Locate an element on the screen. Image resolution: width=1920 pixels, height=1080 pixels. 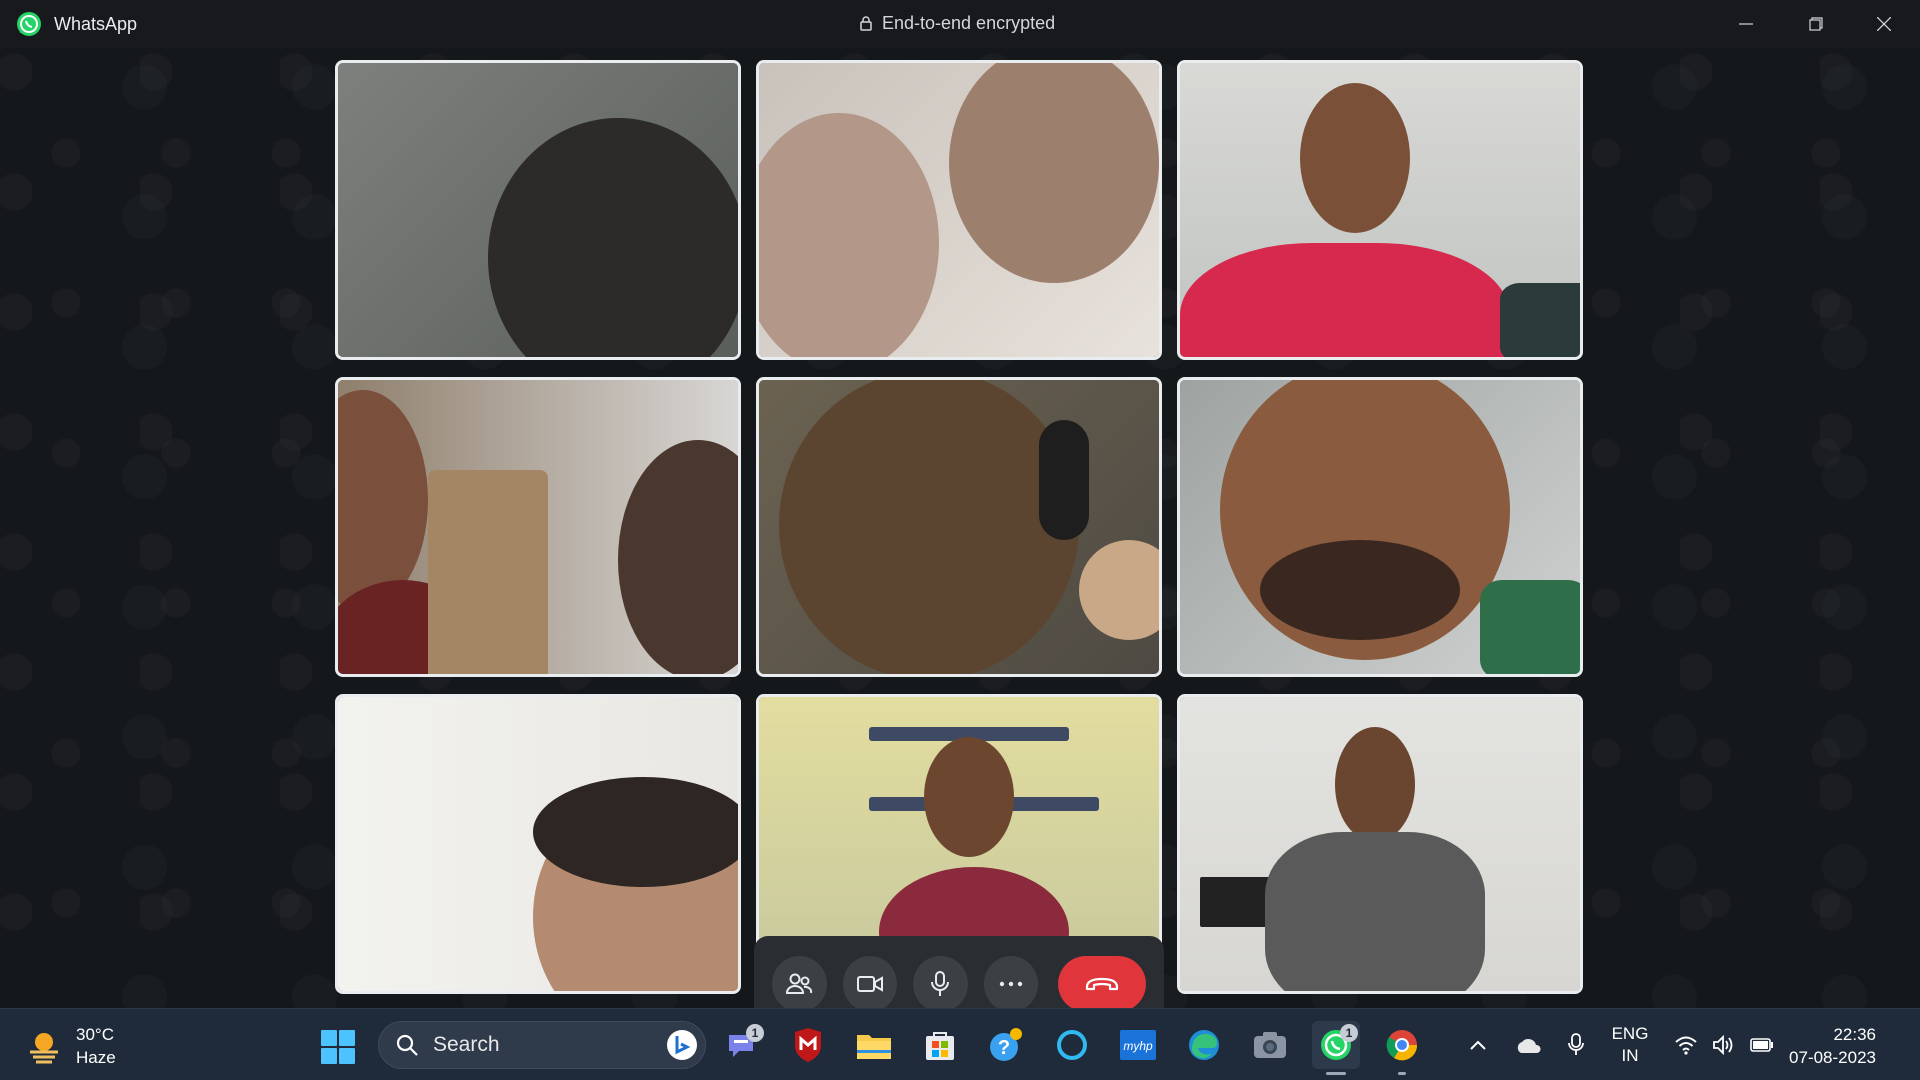
edge-taskbar-button is located at coordinates (1204, 1045).